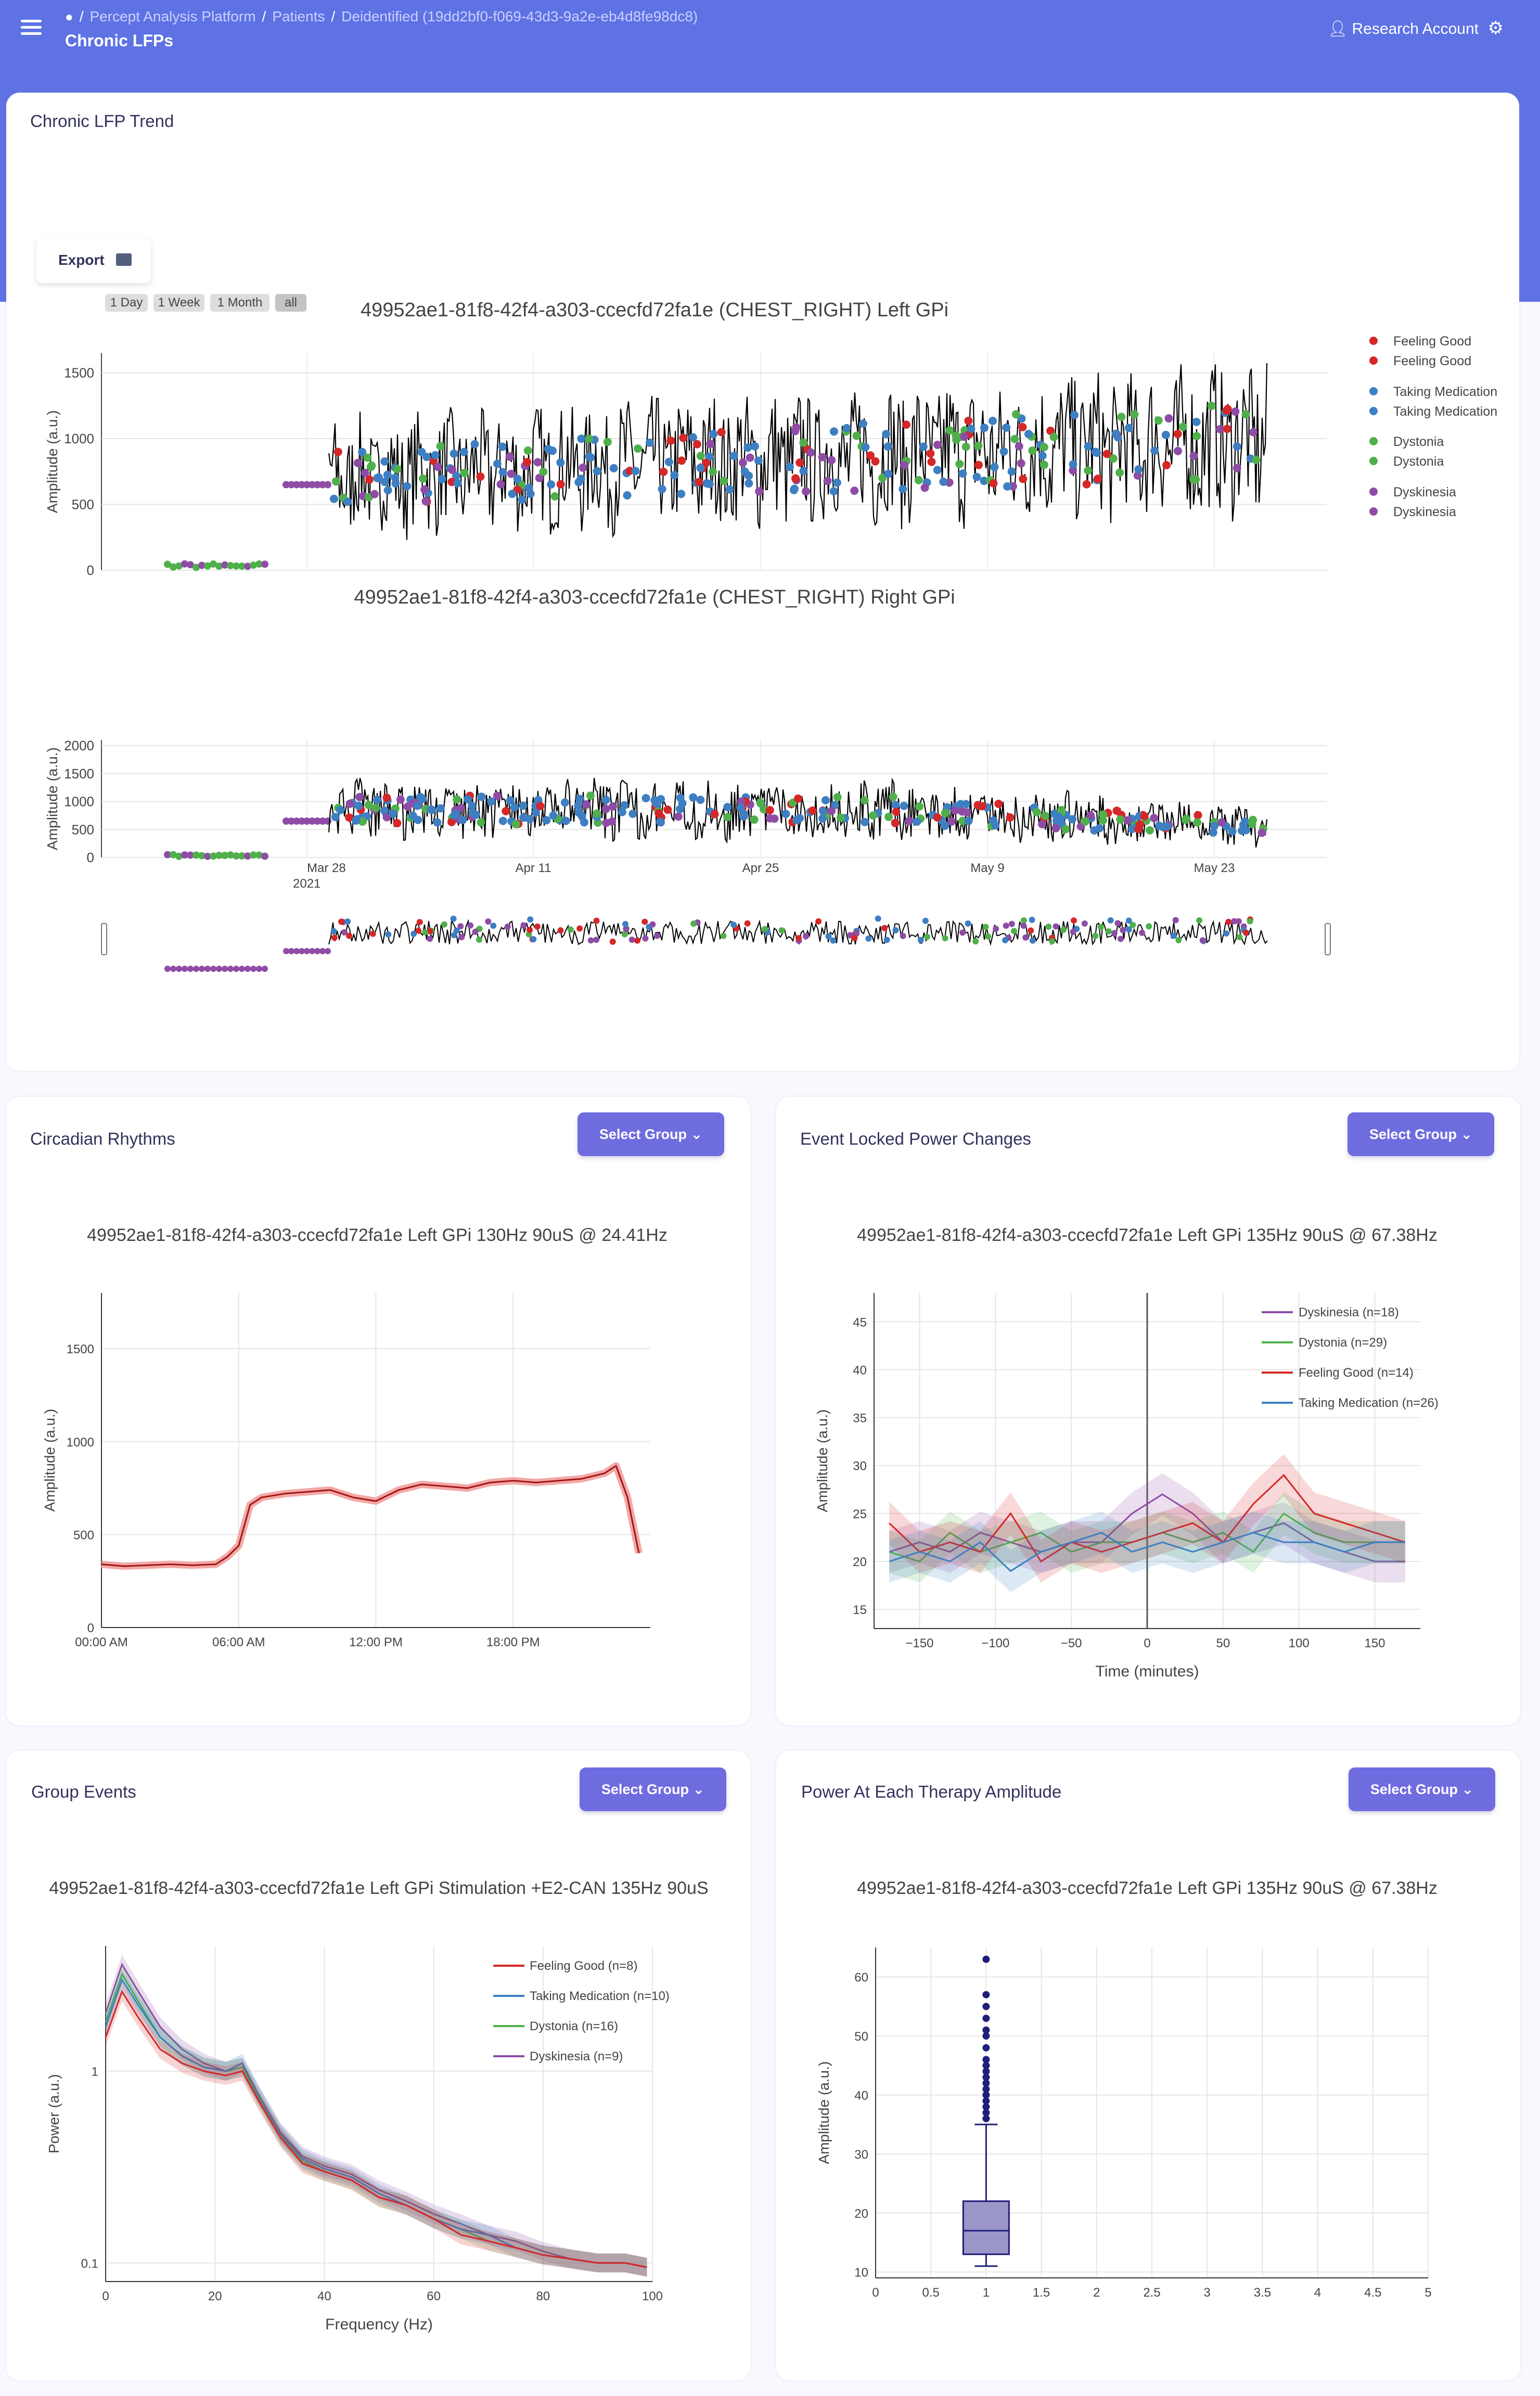 The height and width of the screenshot is (2396, 1540). Describe the element at coordinates (919, 1643) in the screenshot. I see `x-tick-label: −150` at that location.